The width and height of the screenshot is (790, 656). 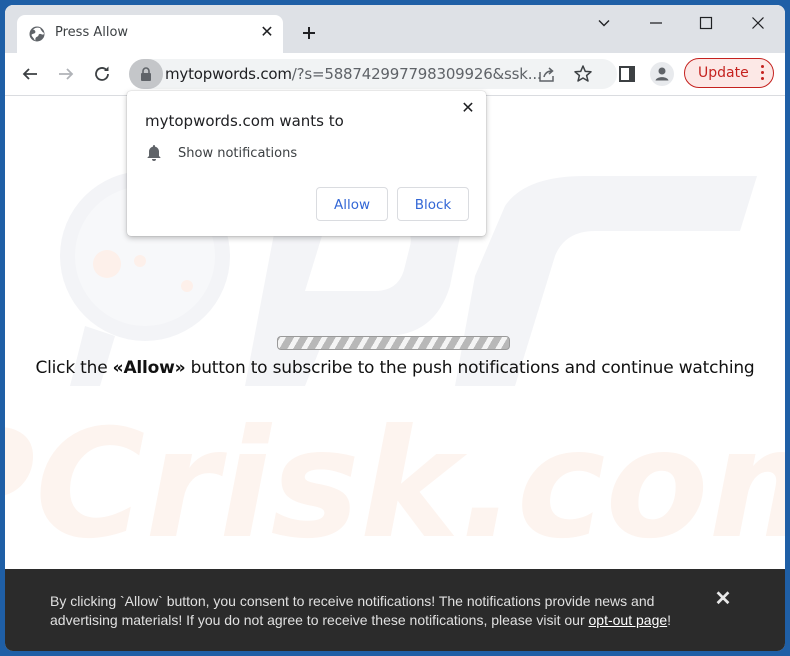 I want to click on minimize-button, so click(x=656, y=23).